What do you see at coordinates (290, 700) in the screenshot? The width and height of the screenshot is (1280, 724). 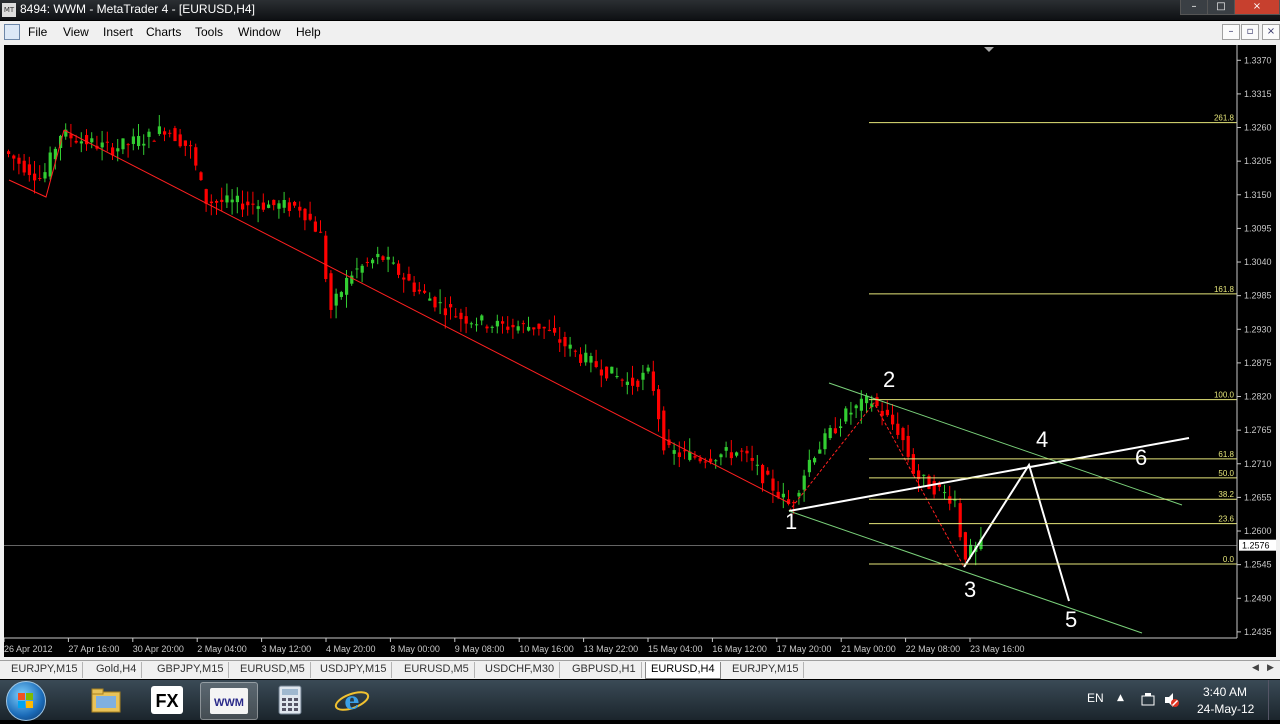 I see `taskbar-calculator-button` at bounding box center [290, 700].